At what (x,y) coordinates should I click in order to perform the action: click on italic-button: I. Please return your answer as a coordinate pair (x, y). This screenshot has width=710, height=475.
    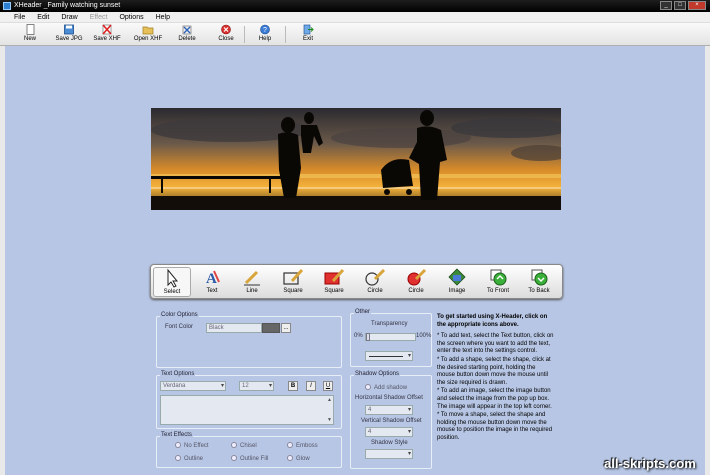
    Looking at the image, I should click on (311, 386).